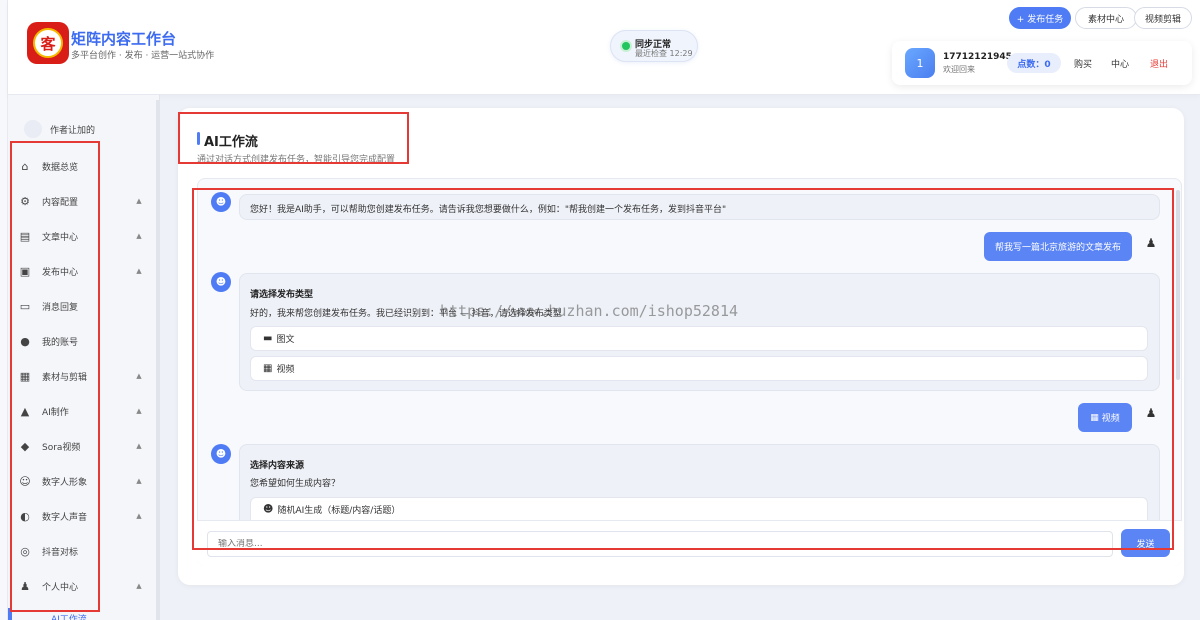 Image resolution: width=1200 pixels, height=620 pixels. I want to click on app-logo: 客, so click(48, 43).